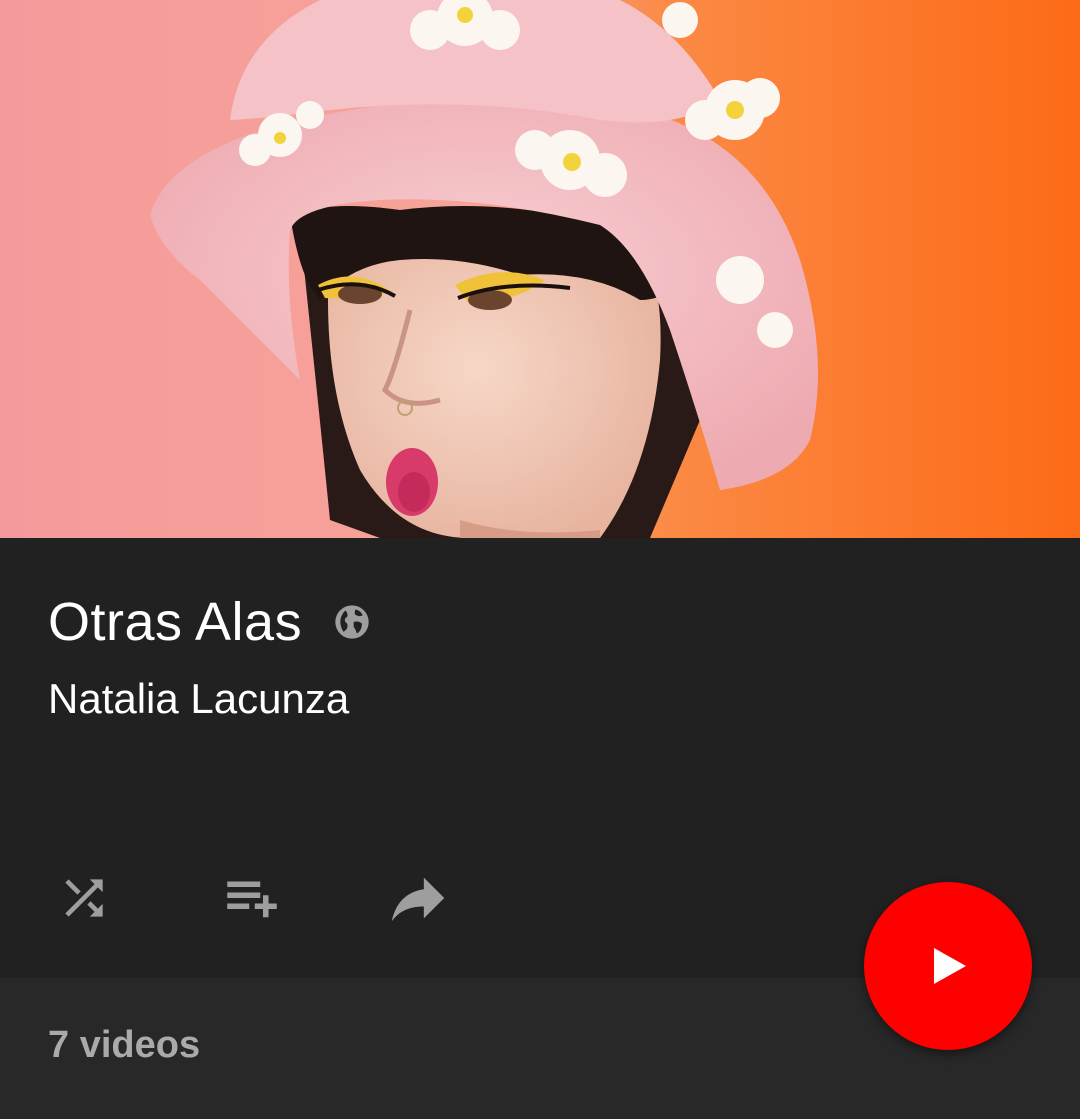 The width and height of the screenshot is (1080, 1119). I want to click on add-to-queue-button, so click(252, 898).